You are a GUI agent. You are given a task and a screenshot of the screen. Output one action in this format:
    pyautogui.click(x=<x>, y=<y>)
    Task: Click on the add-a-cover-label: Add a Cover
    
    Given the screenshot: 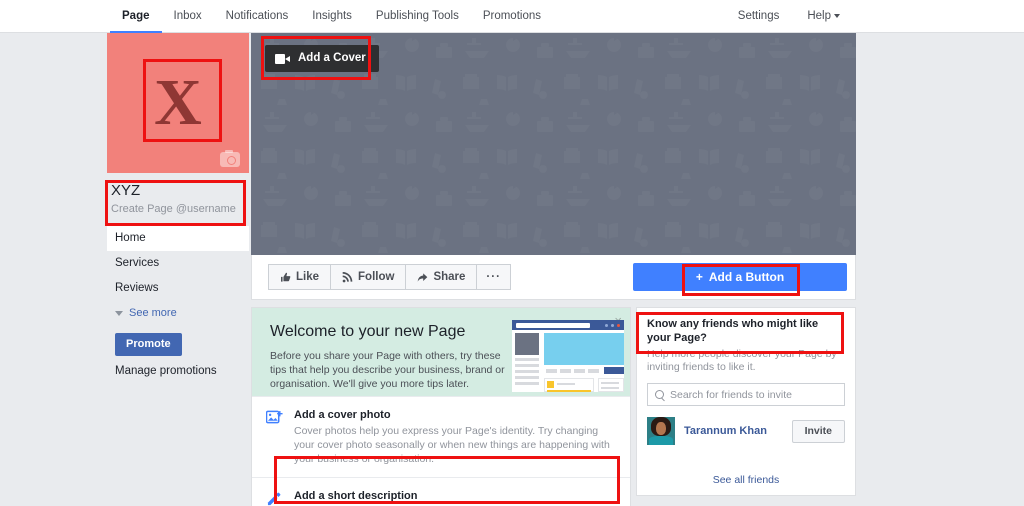 What is the action you would take?
    pyautogui.click(x=332, y=58)
    